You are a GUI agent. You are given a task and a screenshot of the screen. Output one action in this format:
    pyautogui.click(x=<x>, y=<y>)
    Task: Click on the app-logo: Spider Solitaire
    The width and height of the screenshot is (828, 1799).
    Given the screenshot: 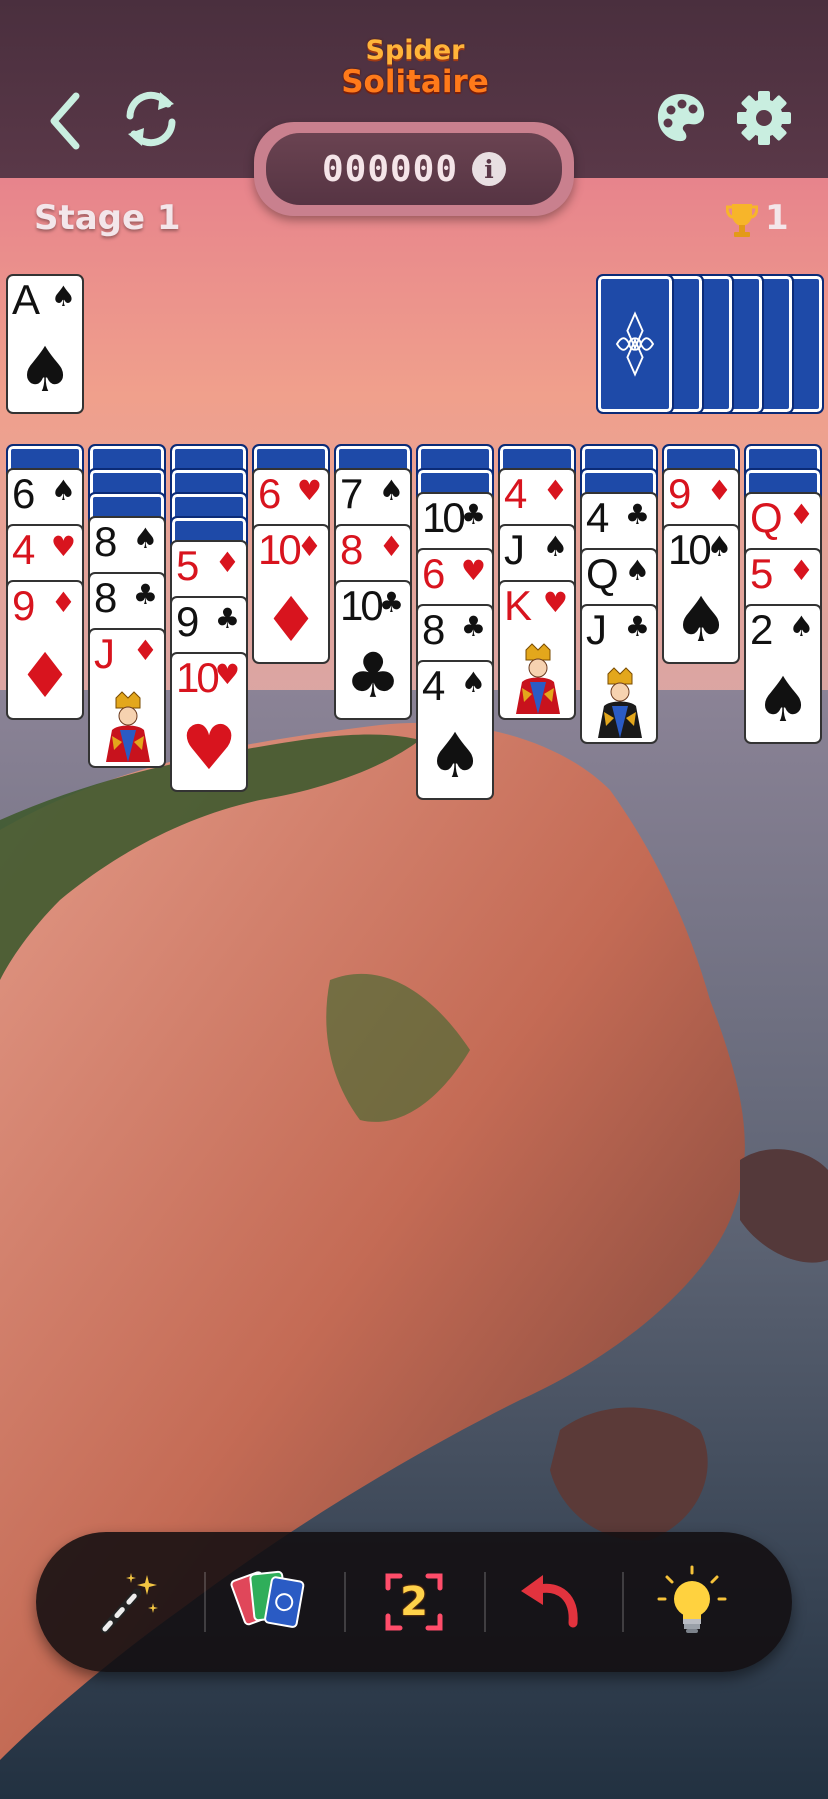 What is the action you would take?
    pyautogui.click(x=415, y=72)
    